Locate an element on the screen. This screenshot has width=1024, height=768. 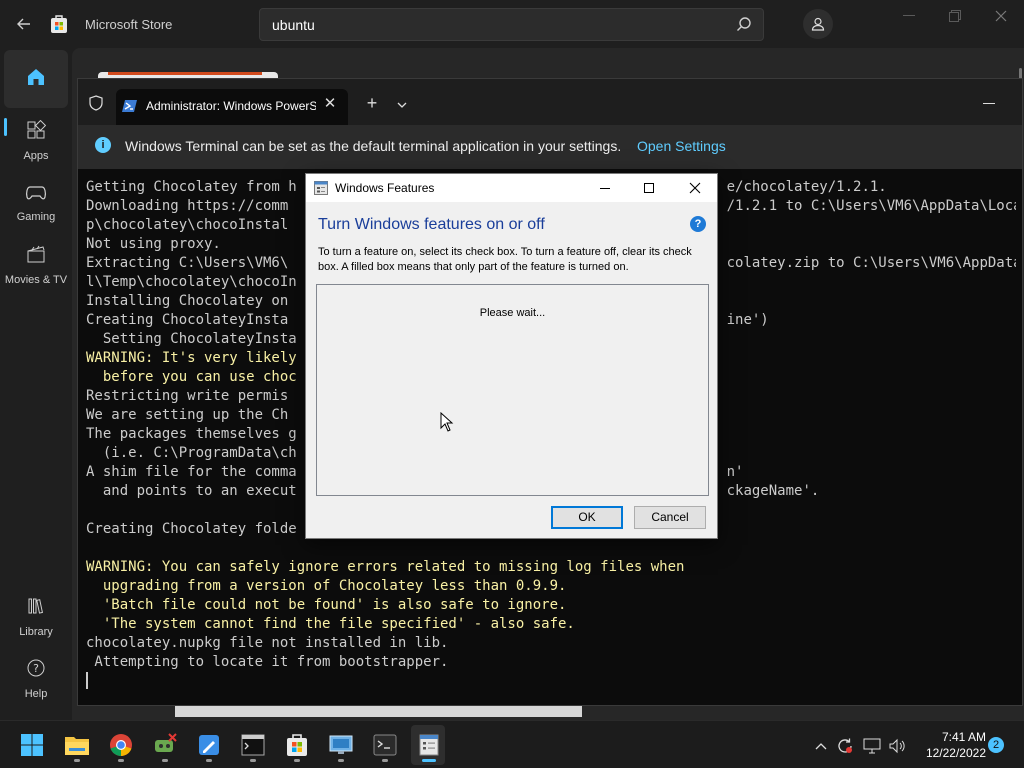
clock: 7:41 AM 12/22/2022 is located at coordinates (952, 745).